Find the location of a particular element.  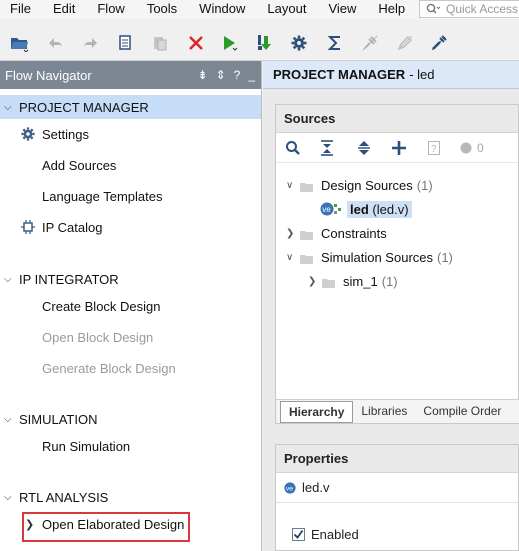

project-manager-title: PROJECT MANAGER is located at coordinates (339, 74).